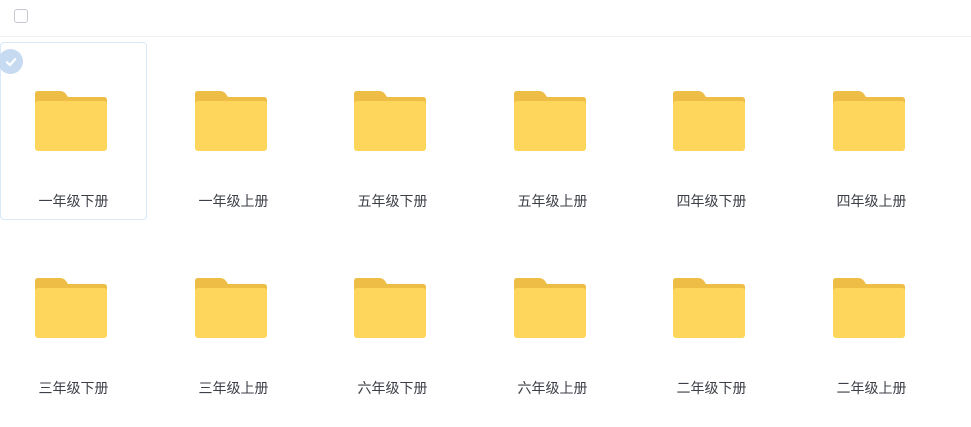 Image resolution: width=971 pixels, height=427 pixels. Describe the element at coordinates (711, 389) in the screenshot. I see `folder-name: 二年级下册` at that location.